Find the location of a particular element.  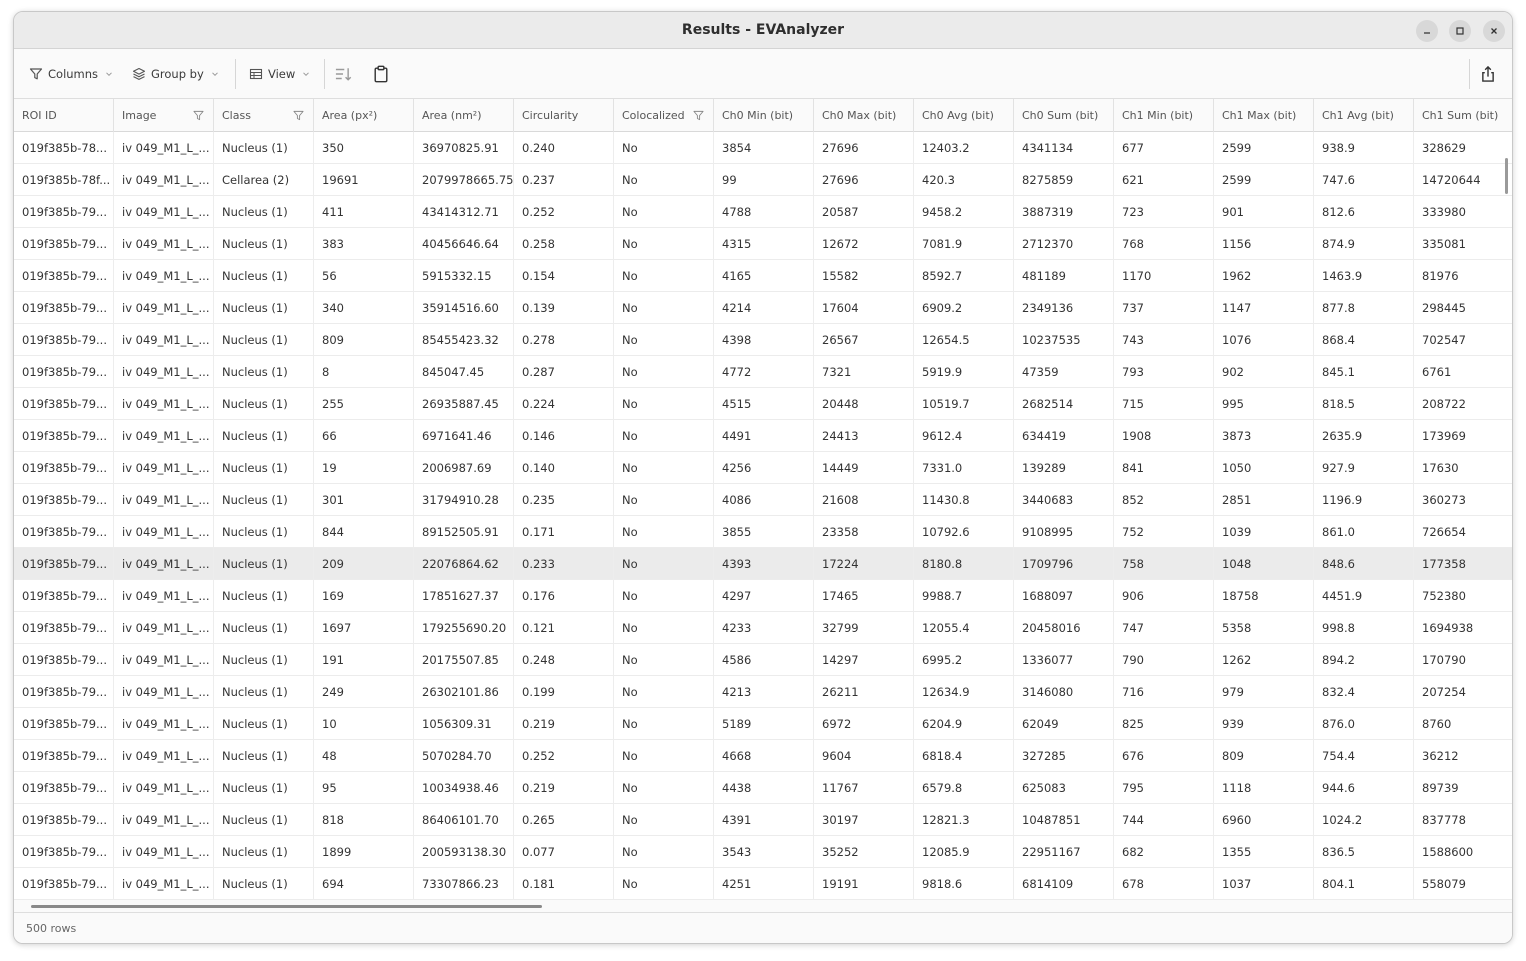

group-by-label: Group by is located at coordinates (177, 74).